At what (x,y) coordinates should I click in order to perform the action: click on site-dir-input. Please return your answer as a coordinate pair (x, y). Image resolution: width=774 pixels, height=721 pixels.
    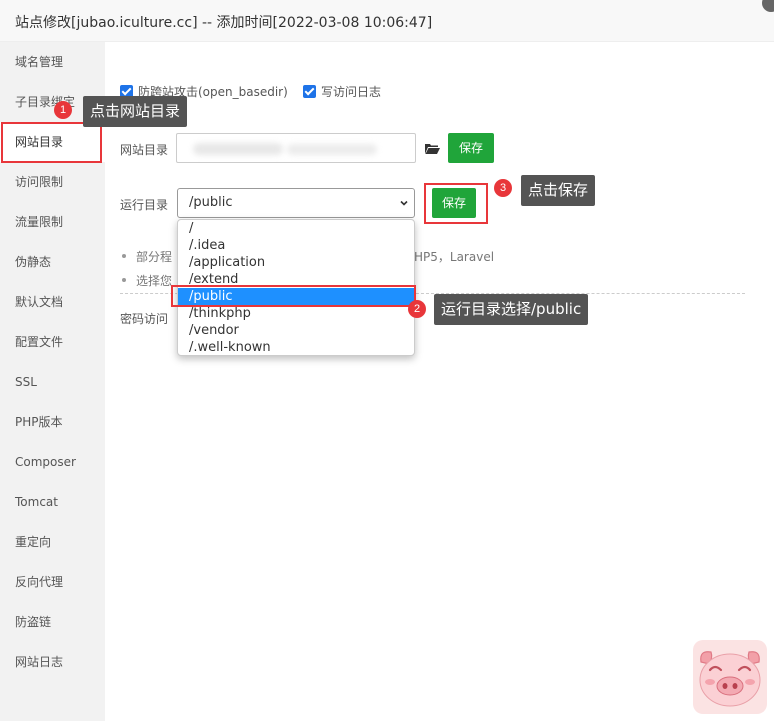
    Looking at the image, I should click on (296, 148).